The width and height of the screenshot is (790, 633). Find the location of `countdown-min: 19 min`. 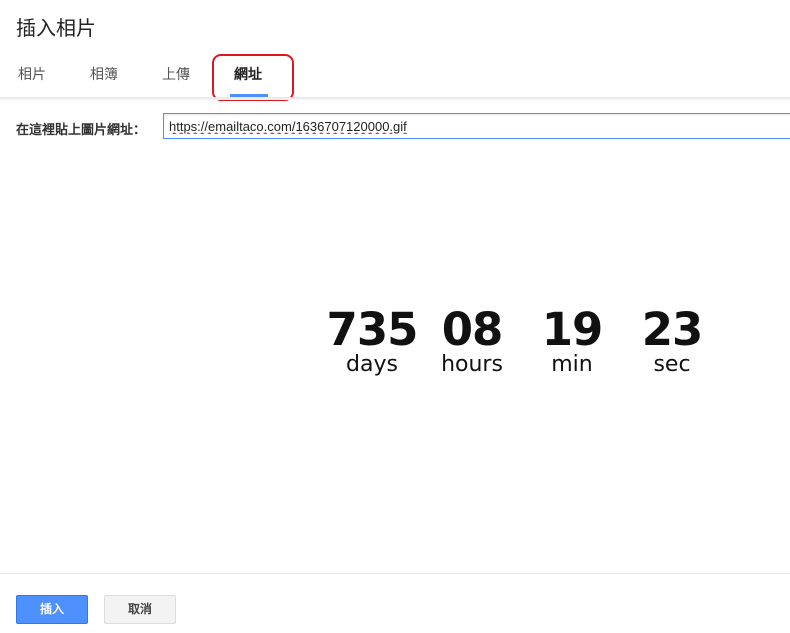

countdown-min: 19 min is located at coordinates (572, 338).